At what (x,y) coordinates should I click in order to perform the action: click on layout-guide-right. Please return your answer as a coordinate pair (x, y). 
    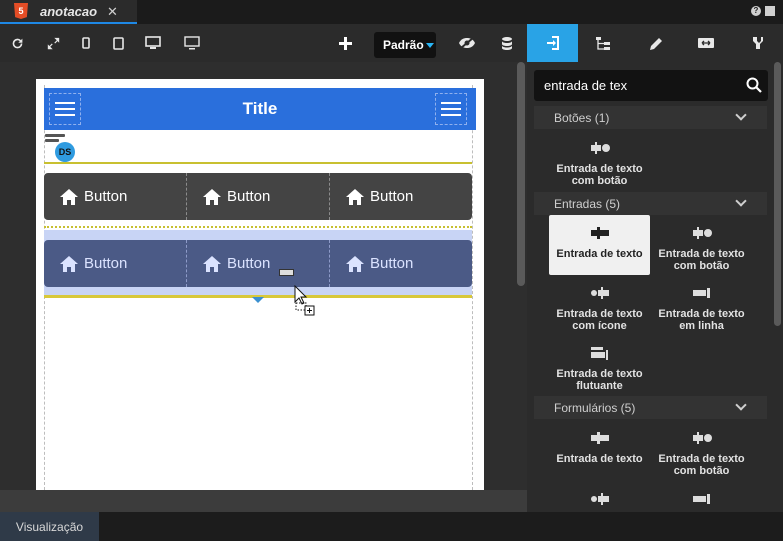
    Looking at the image, I should click on (472, 287).